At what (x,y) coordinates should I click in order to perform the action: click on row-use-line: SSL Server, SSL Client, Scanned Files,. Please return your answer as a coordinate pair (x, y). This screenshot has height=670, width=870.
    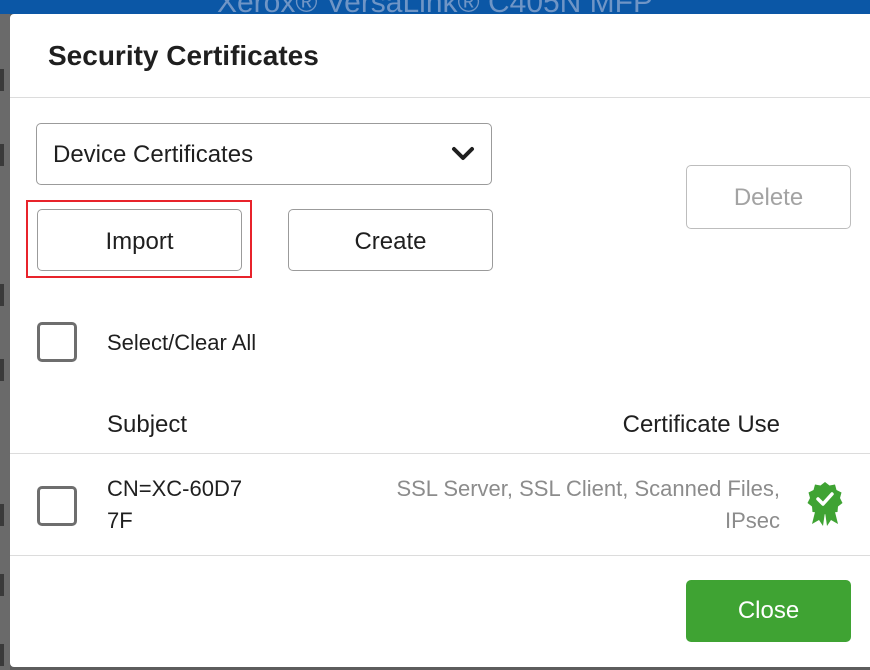
    Looking at the image, I should click on (588, 488).